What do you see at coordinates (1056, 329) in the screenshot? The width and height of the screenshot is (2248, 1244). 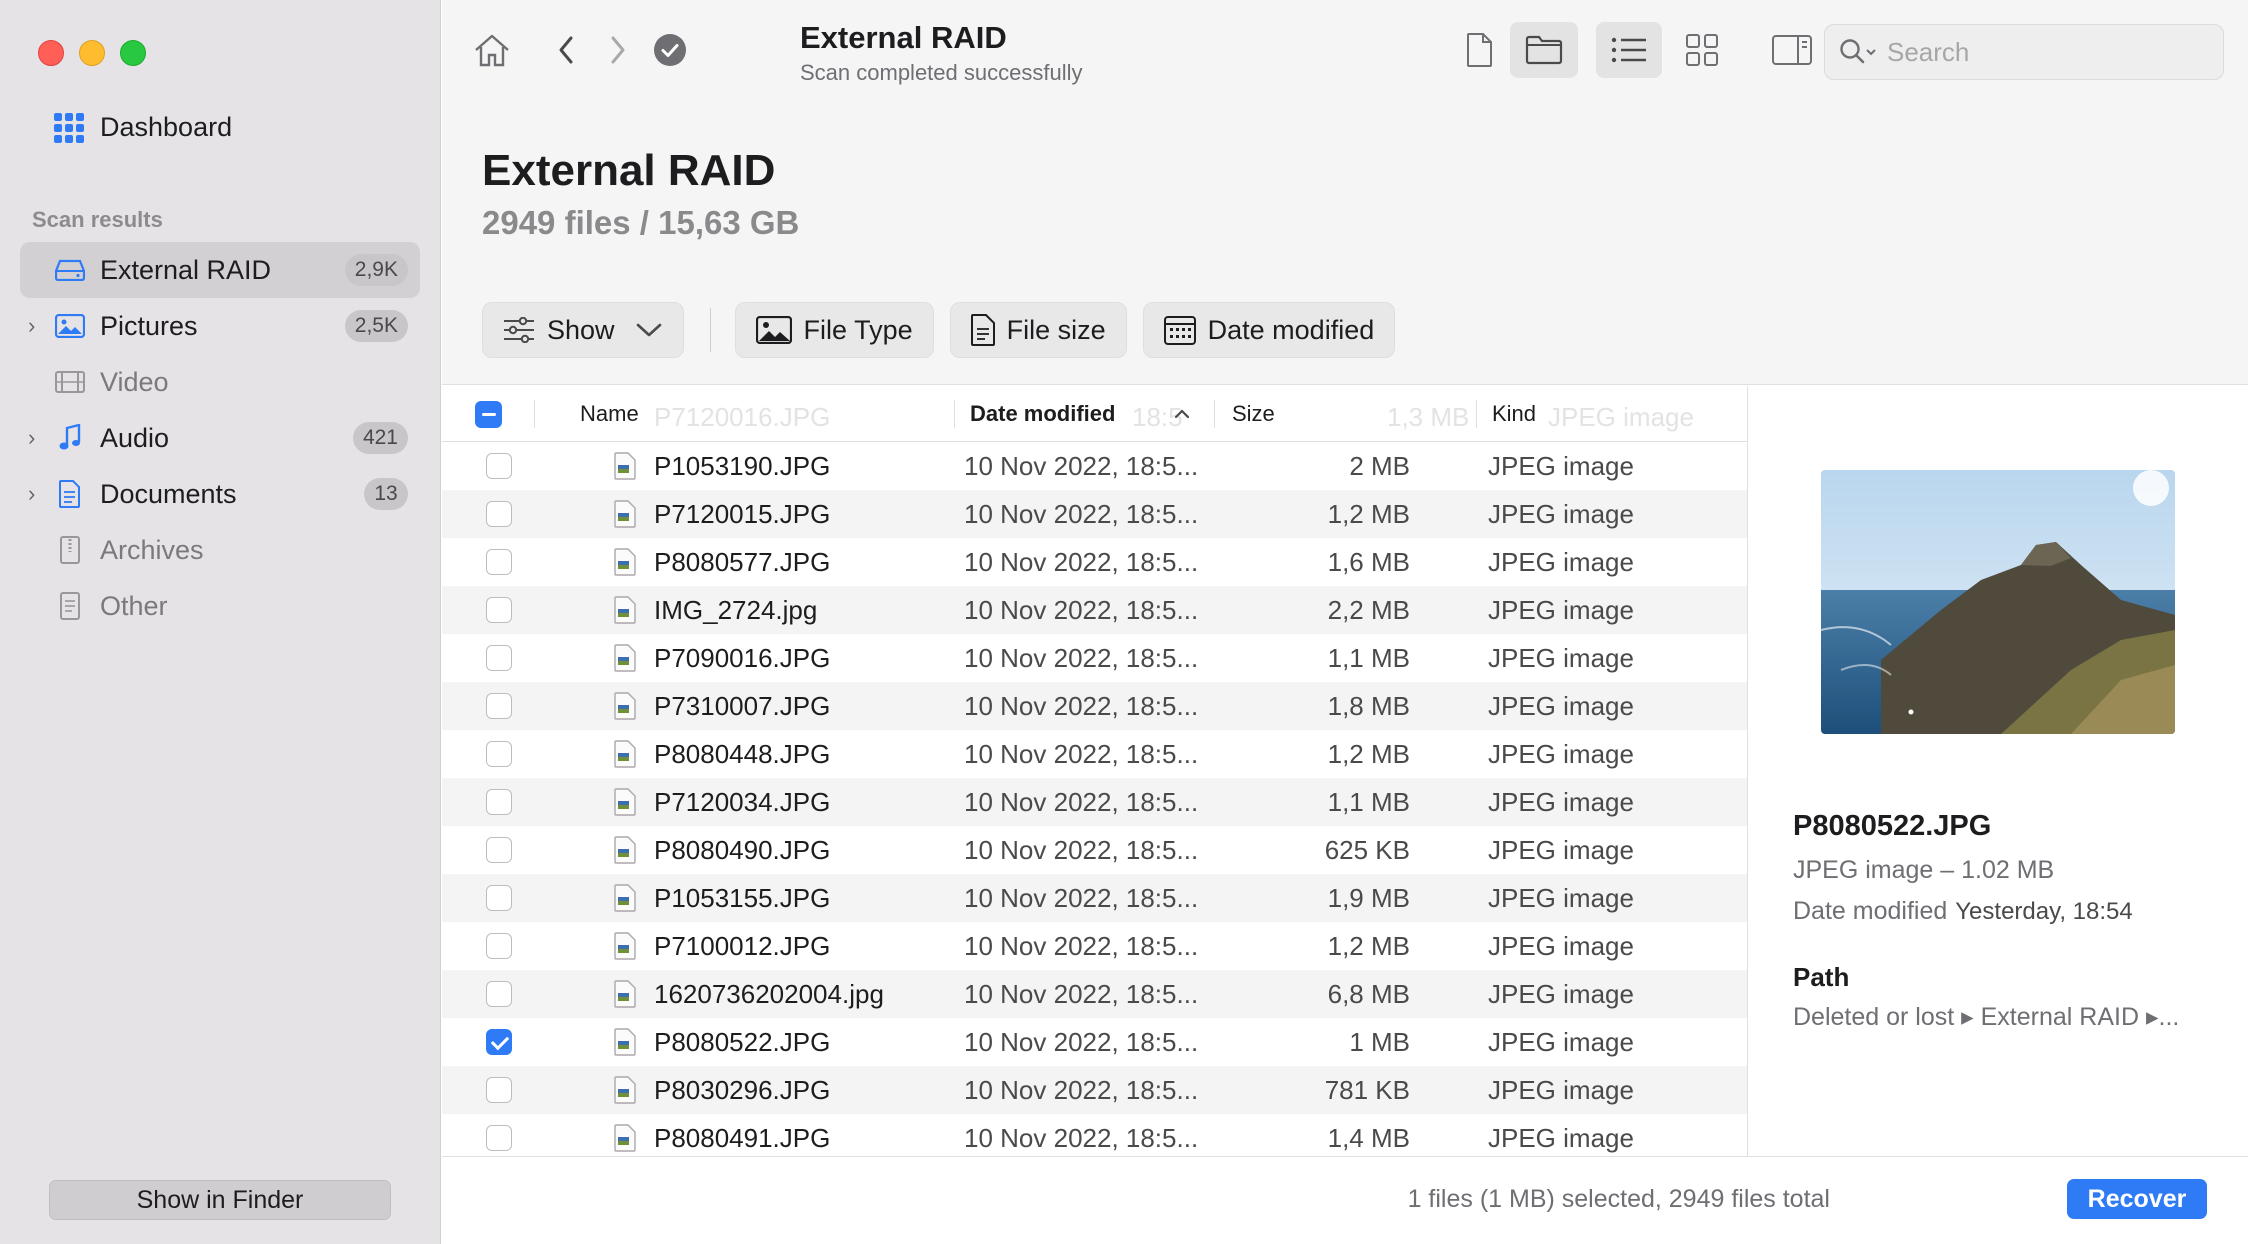 I see `file-size-filter-label: File size` at bounding box center [1056, 329].